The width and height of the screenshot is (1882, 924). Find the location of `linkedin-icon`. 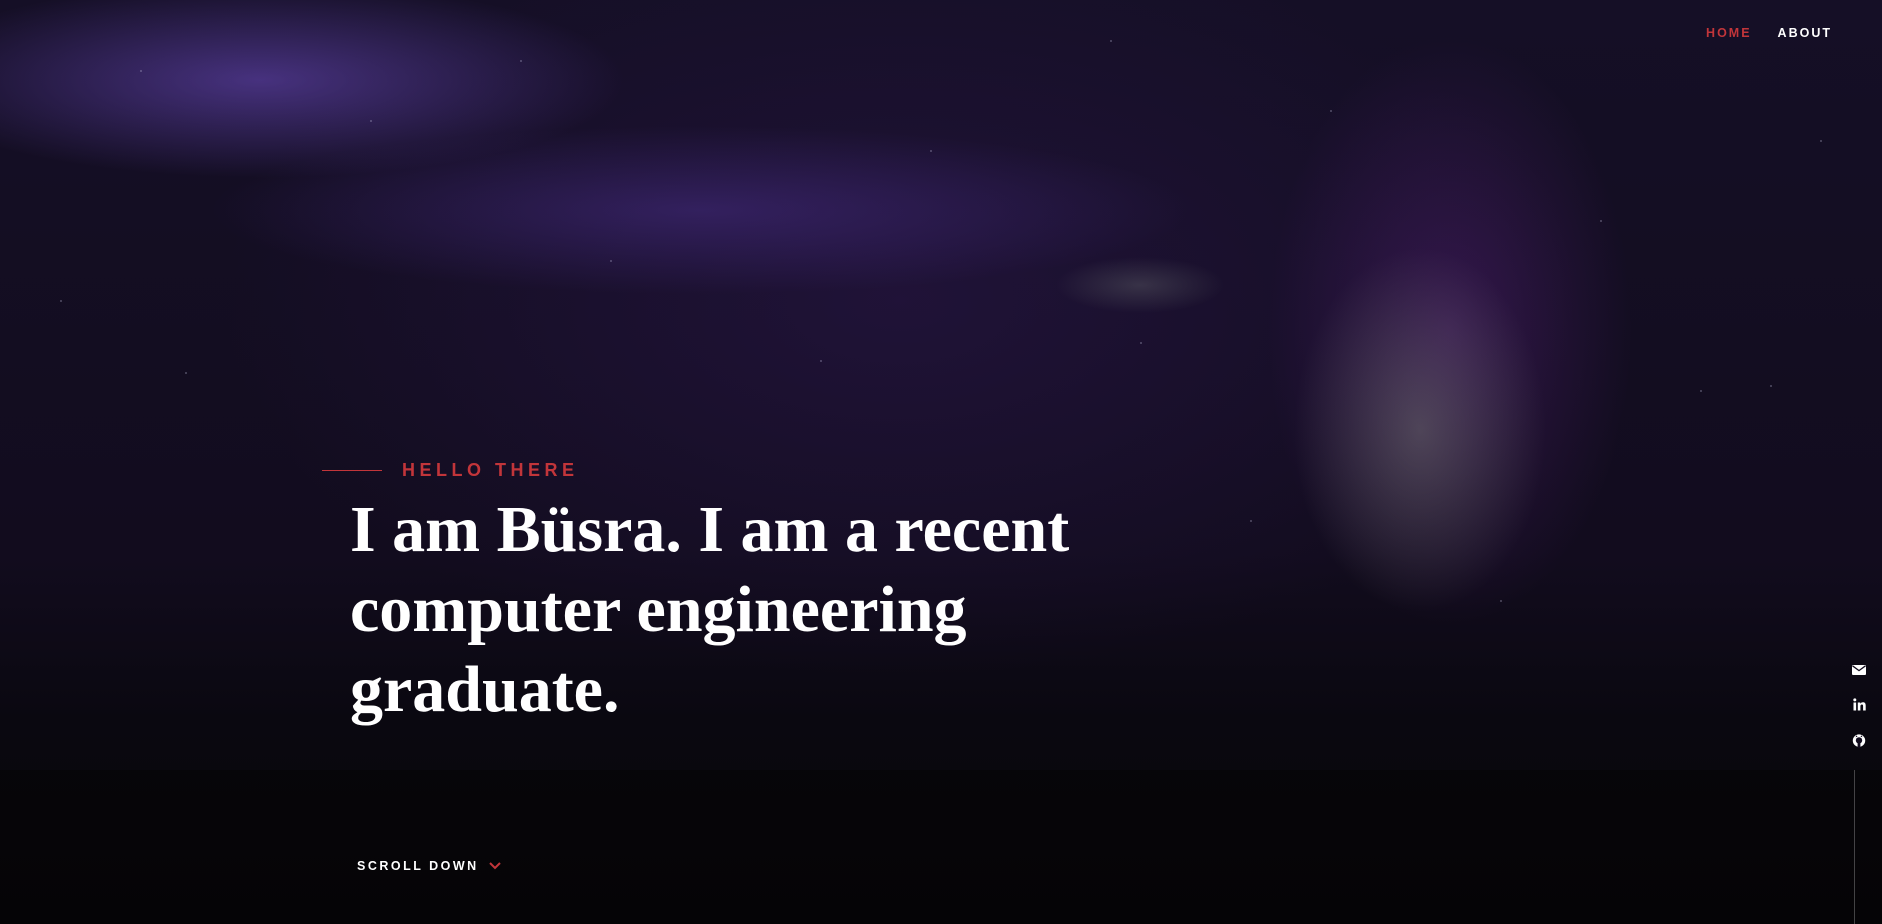

linkedin-icon is located at coordinates (1859, 707).